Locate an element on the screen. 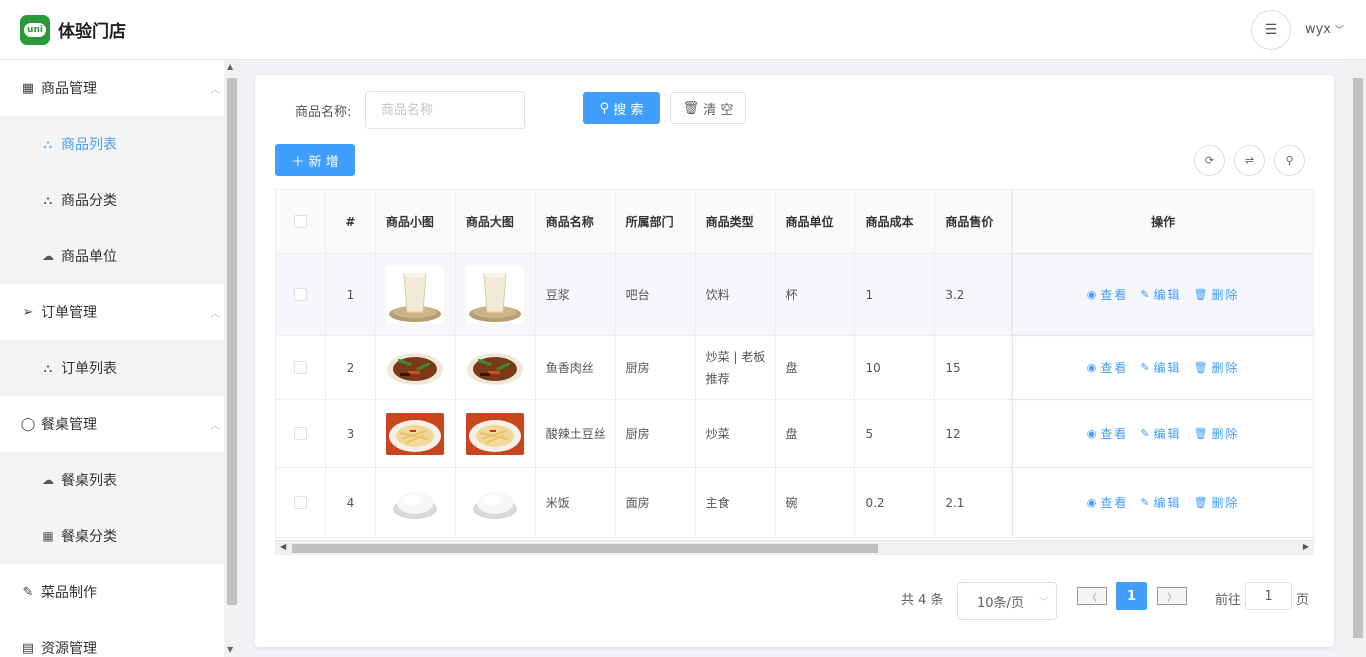  product-unit: 碗 is located at coordinates (816, 502).